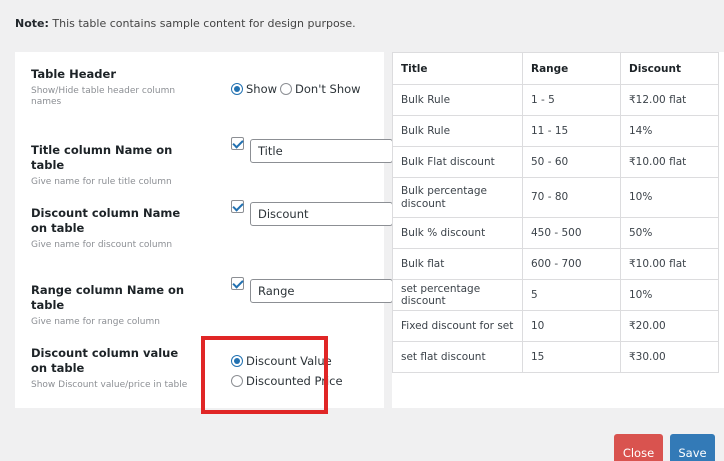 The width and height of the screenshot is (724, 461). What do you see at coordinates (237, 143) in the screenshot?
I see `title-column-checkbox` at bounding box center [237, 143].